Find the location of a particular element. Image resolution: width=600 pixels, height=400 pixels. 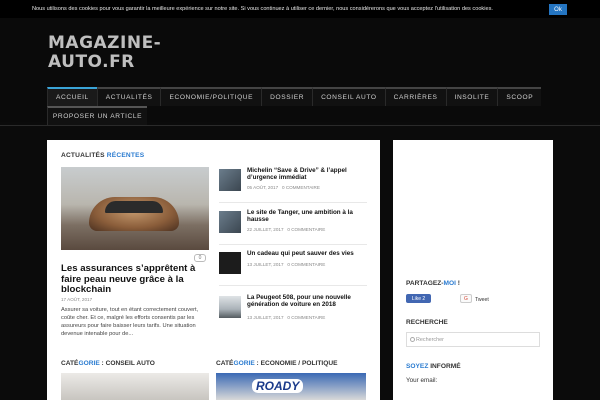

list-item-date: 05 AOÛT, 2017 is located at coordinates (263, 187).